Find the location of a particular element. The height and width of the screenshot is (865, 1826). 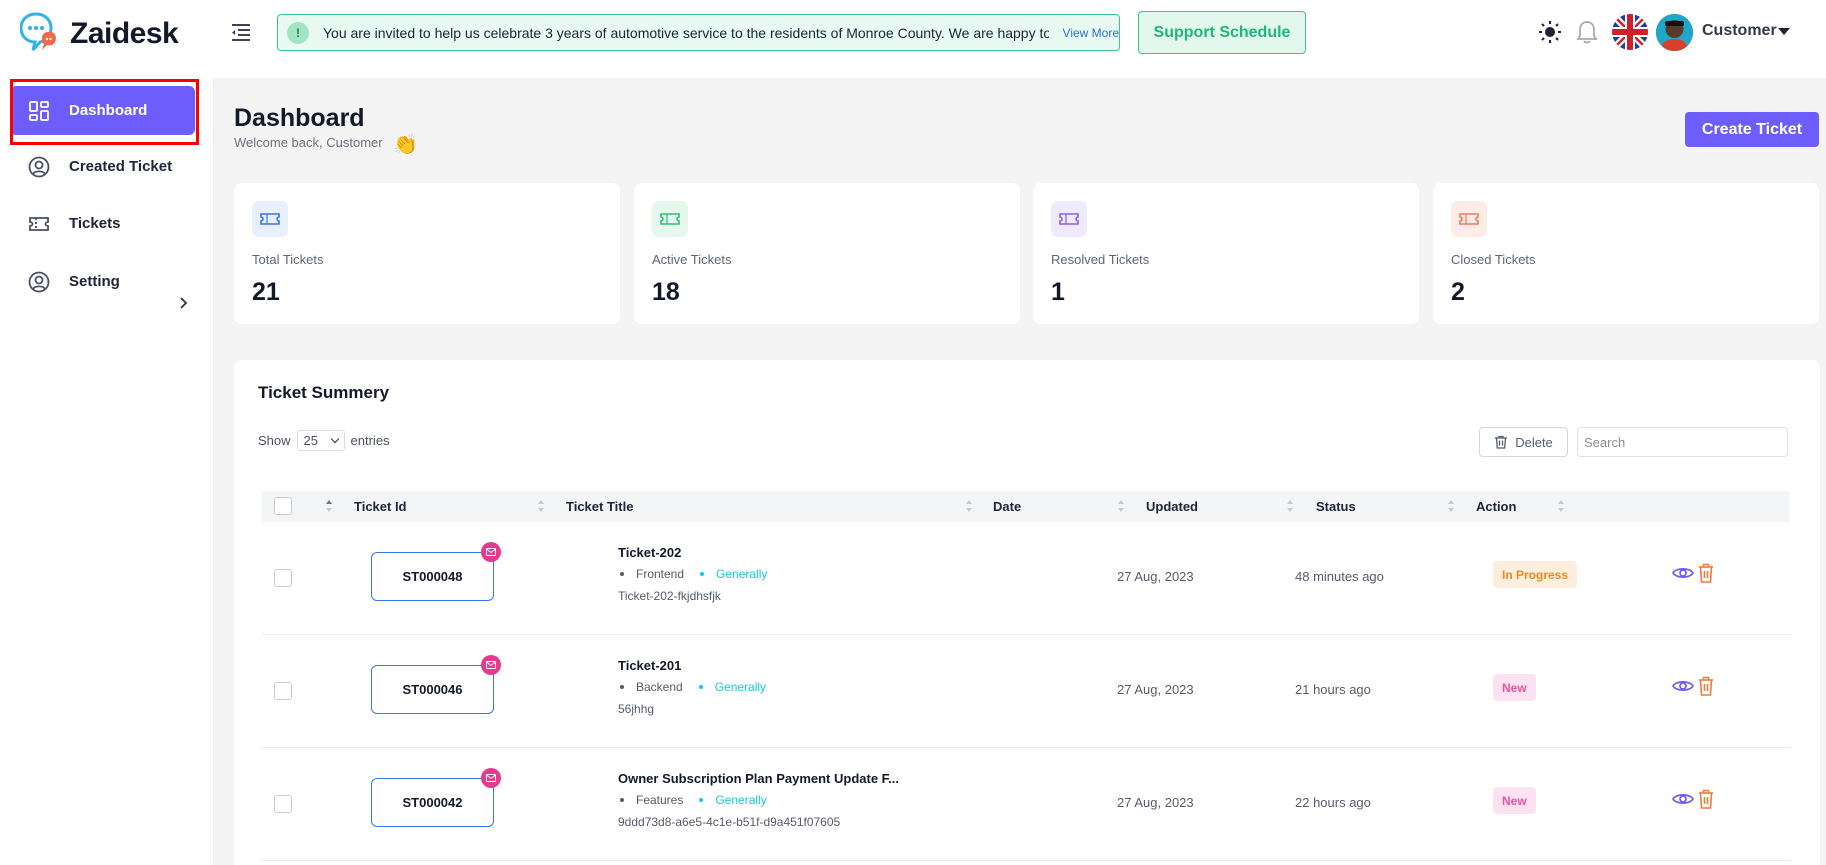

stat-card-resolved: Resolved Tickets 1 is located at coordinates (1226, 253).